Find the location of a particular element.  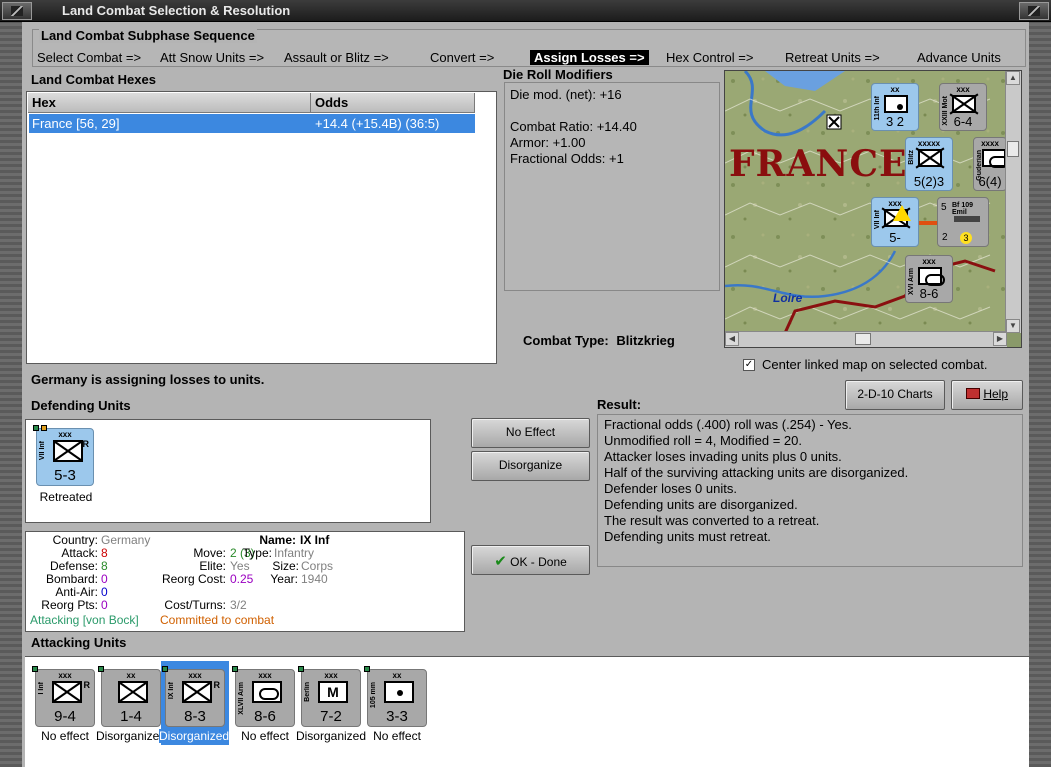

air-value: 3 is located at coordinates (966, 238).